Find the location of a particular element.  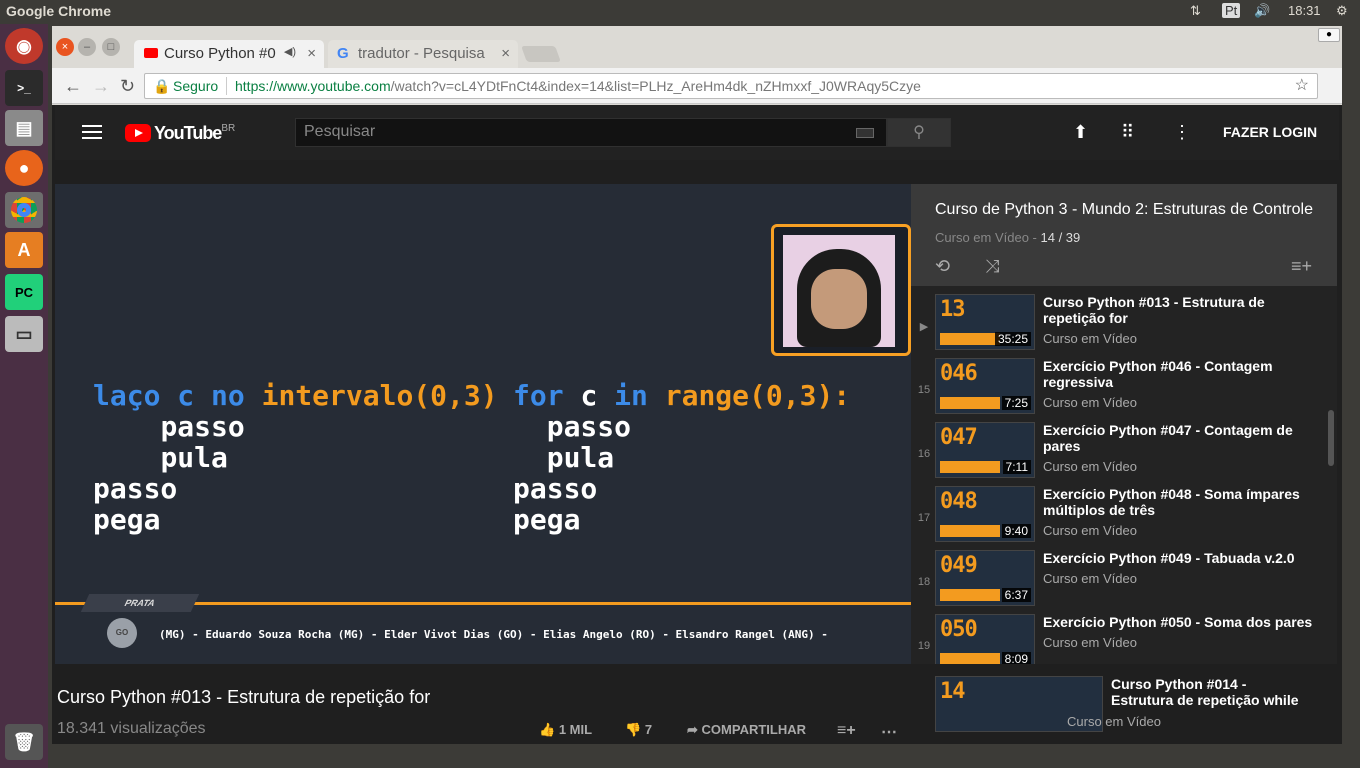

ubuntu-dash-icon: ◉ is located at coordinates (24, 46).